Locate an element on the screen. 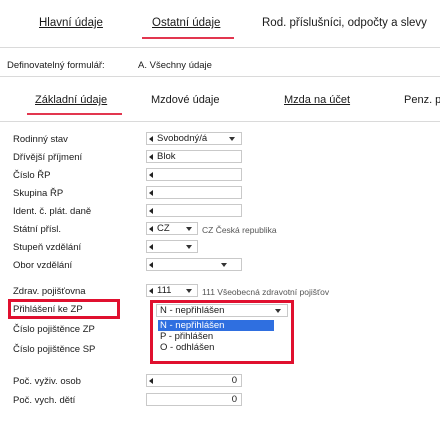  rodinny-stav-select: Svobodný/á is located at coordinates (194, 138).